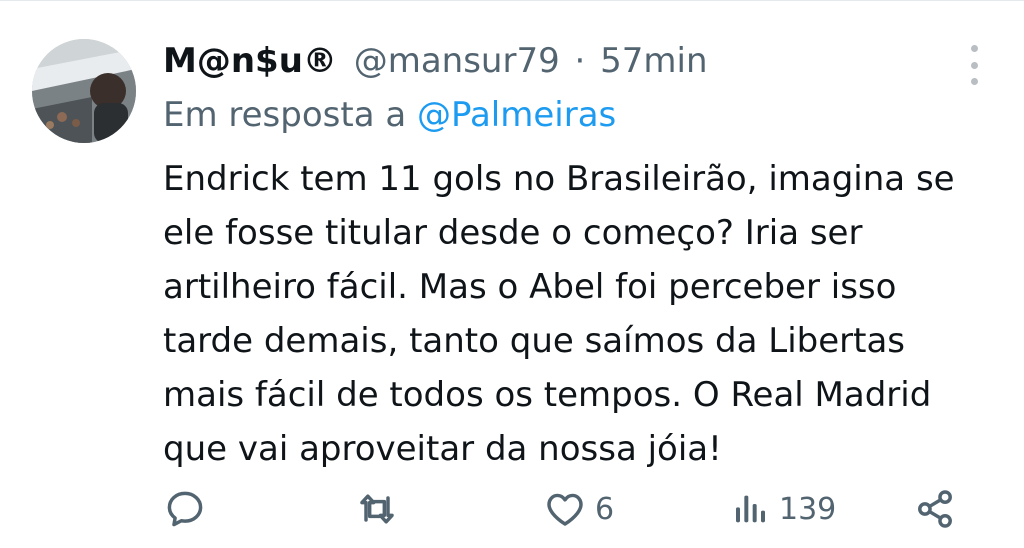 The width and height of the screenshot is (1024, 548). What do you see at coordinates (974, 65) in the screenshot?
I see `more-vertical-icon` at bounding box center [974, 65].